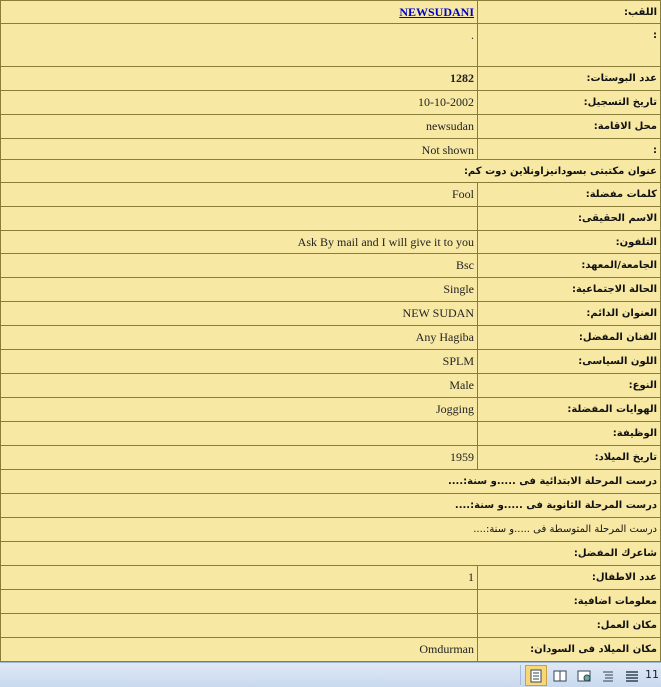  I want to click on print-layout-view-icon, so click(536, 675).